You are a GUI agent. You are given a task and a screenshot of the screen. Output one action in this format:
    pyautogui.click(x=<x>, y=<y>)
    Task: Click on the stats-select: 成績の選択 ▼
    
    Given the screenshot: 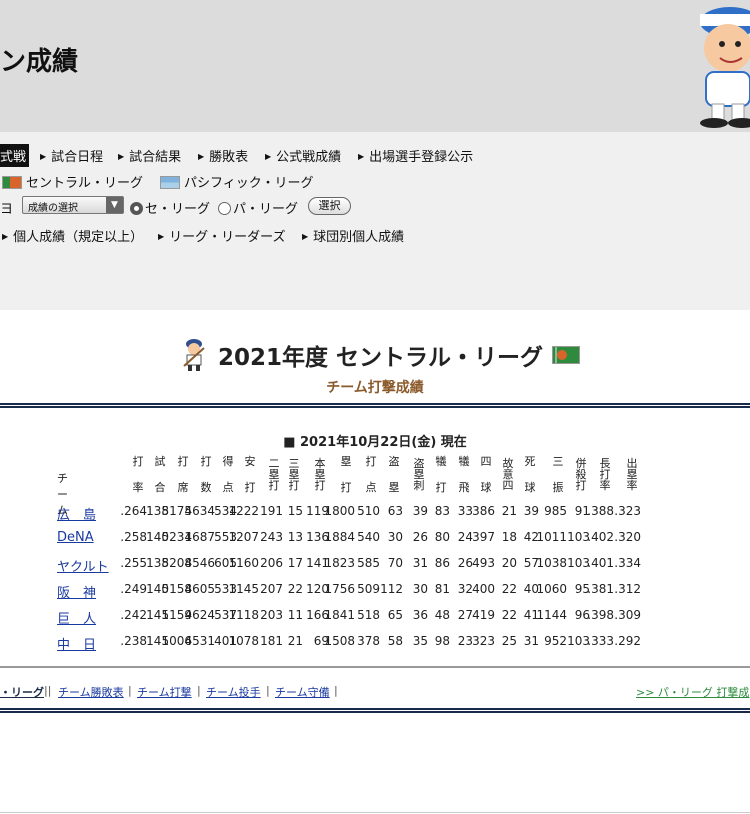 What is the action you would take?
    pyautogui.click(x=73, y=205)
    